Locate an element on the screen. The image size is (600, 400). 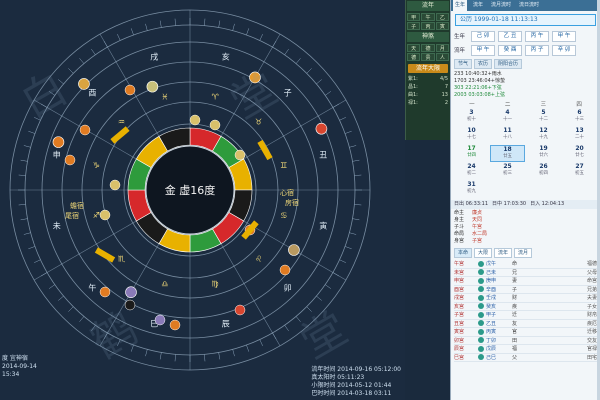
mini-tabs: 节气 农历 阴阳合历 is located at coordinates (525, 64).